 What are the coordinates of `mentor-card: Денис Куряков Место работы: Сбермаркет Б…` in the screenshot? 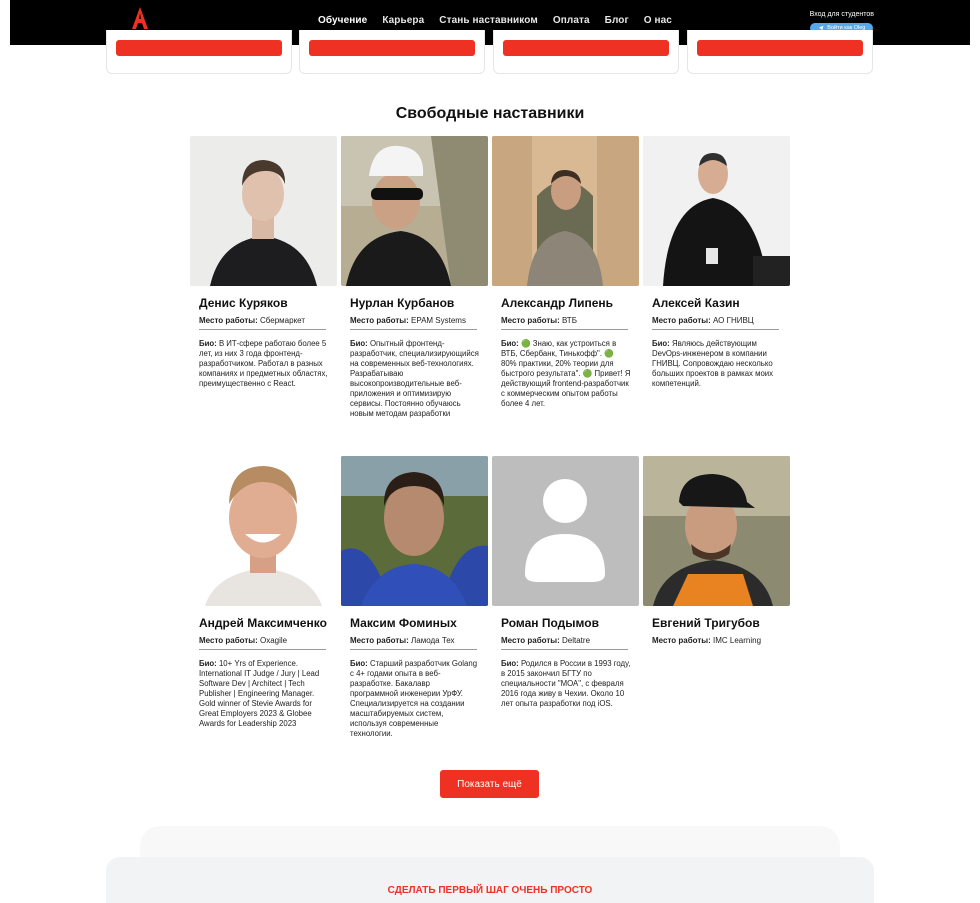 It's located at (263, 281).